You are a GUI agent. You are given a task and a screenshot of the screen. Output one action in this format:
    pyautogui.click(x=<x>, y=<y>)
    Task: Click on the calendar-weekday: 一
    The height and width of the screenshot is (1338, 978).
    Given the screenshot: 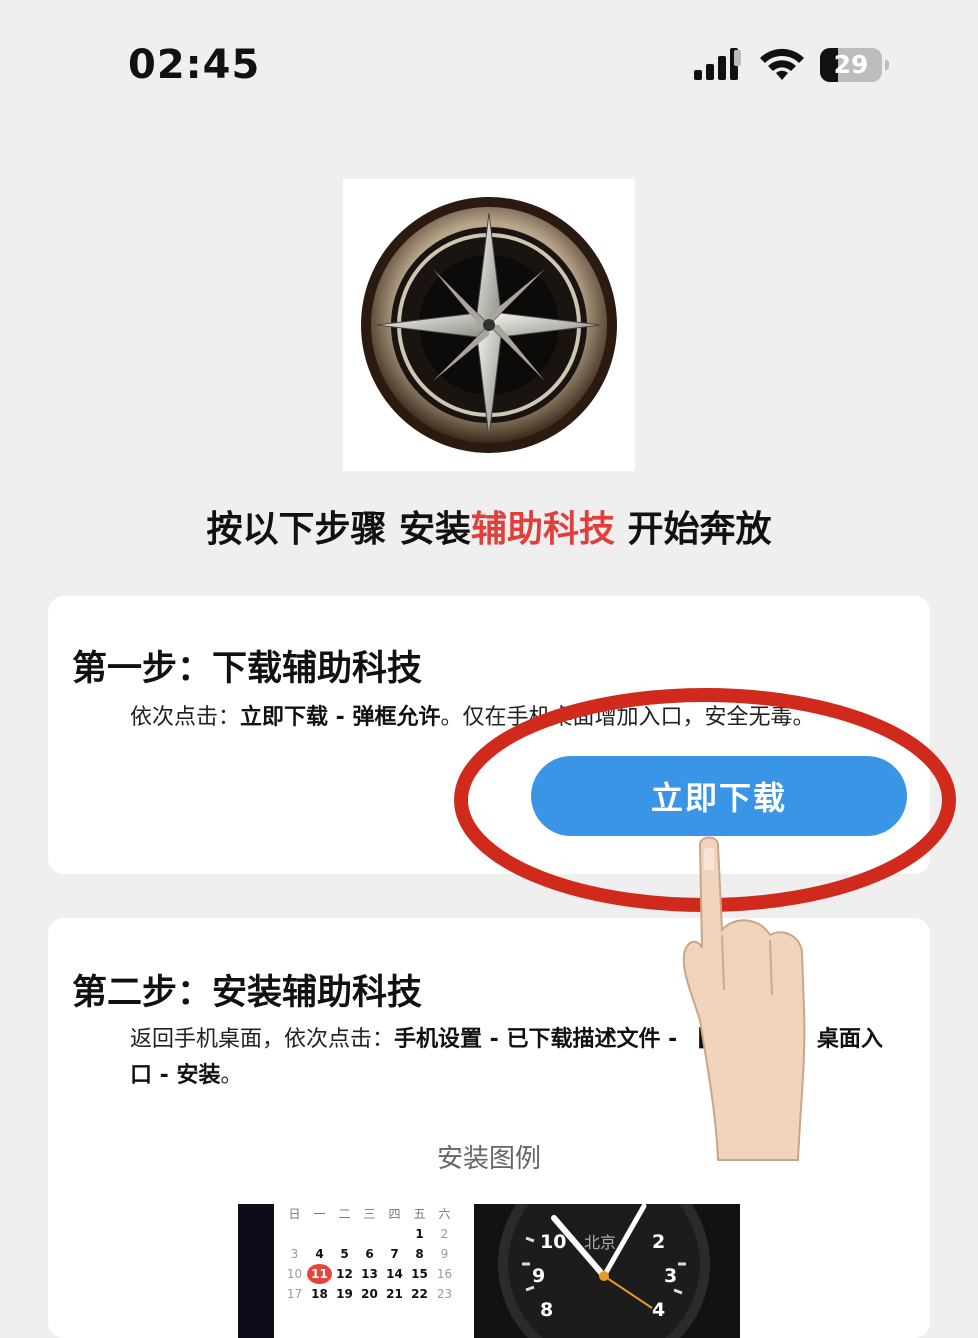 What is the action you would take?
    pyautogui.click(x=319, y=1214)
    